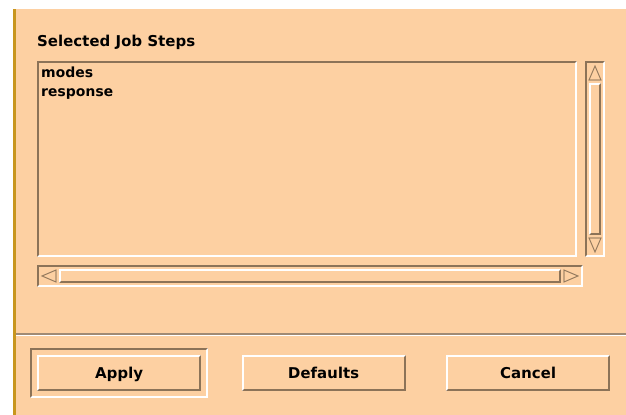 This screenshot has width=626, height=415. I want to click on up-arrow-icon, so click(595, 73).